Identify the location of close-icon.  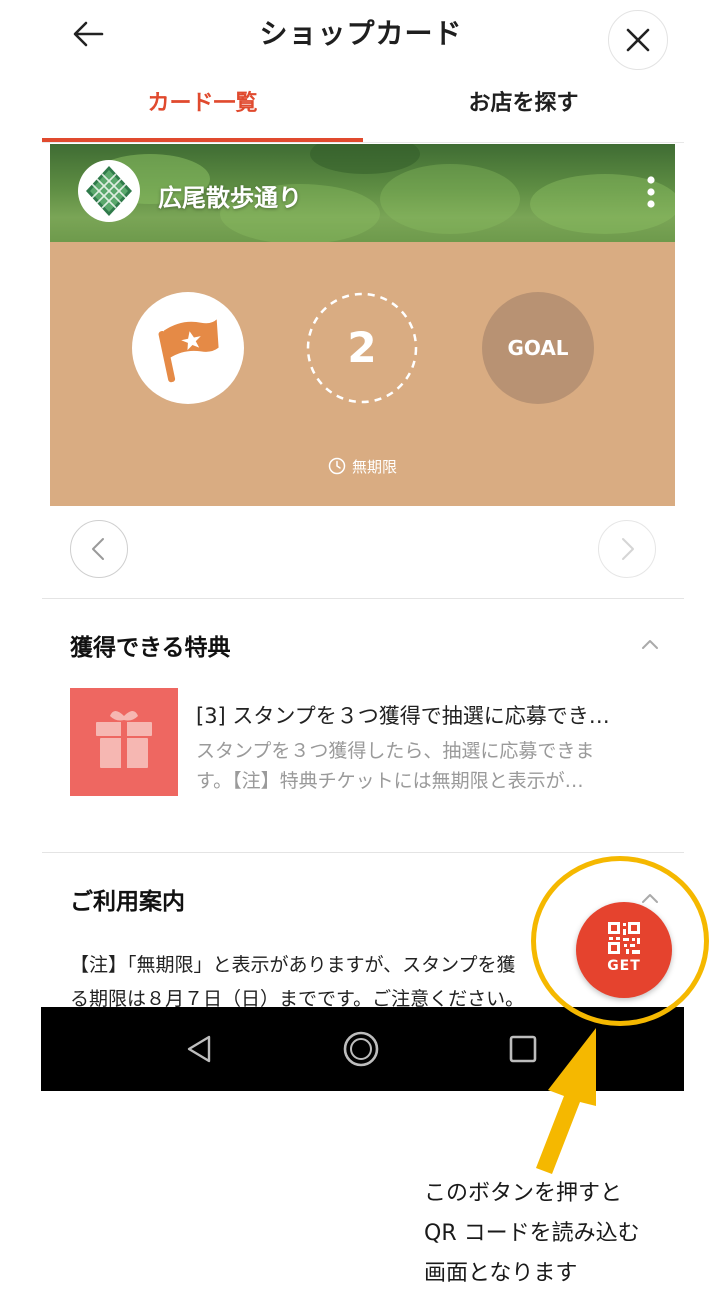
(638, 40).